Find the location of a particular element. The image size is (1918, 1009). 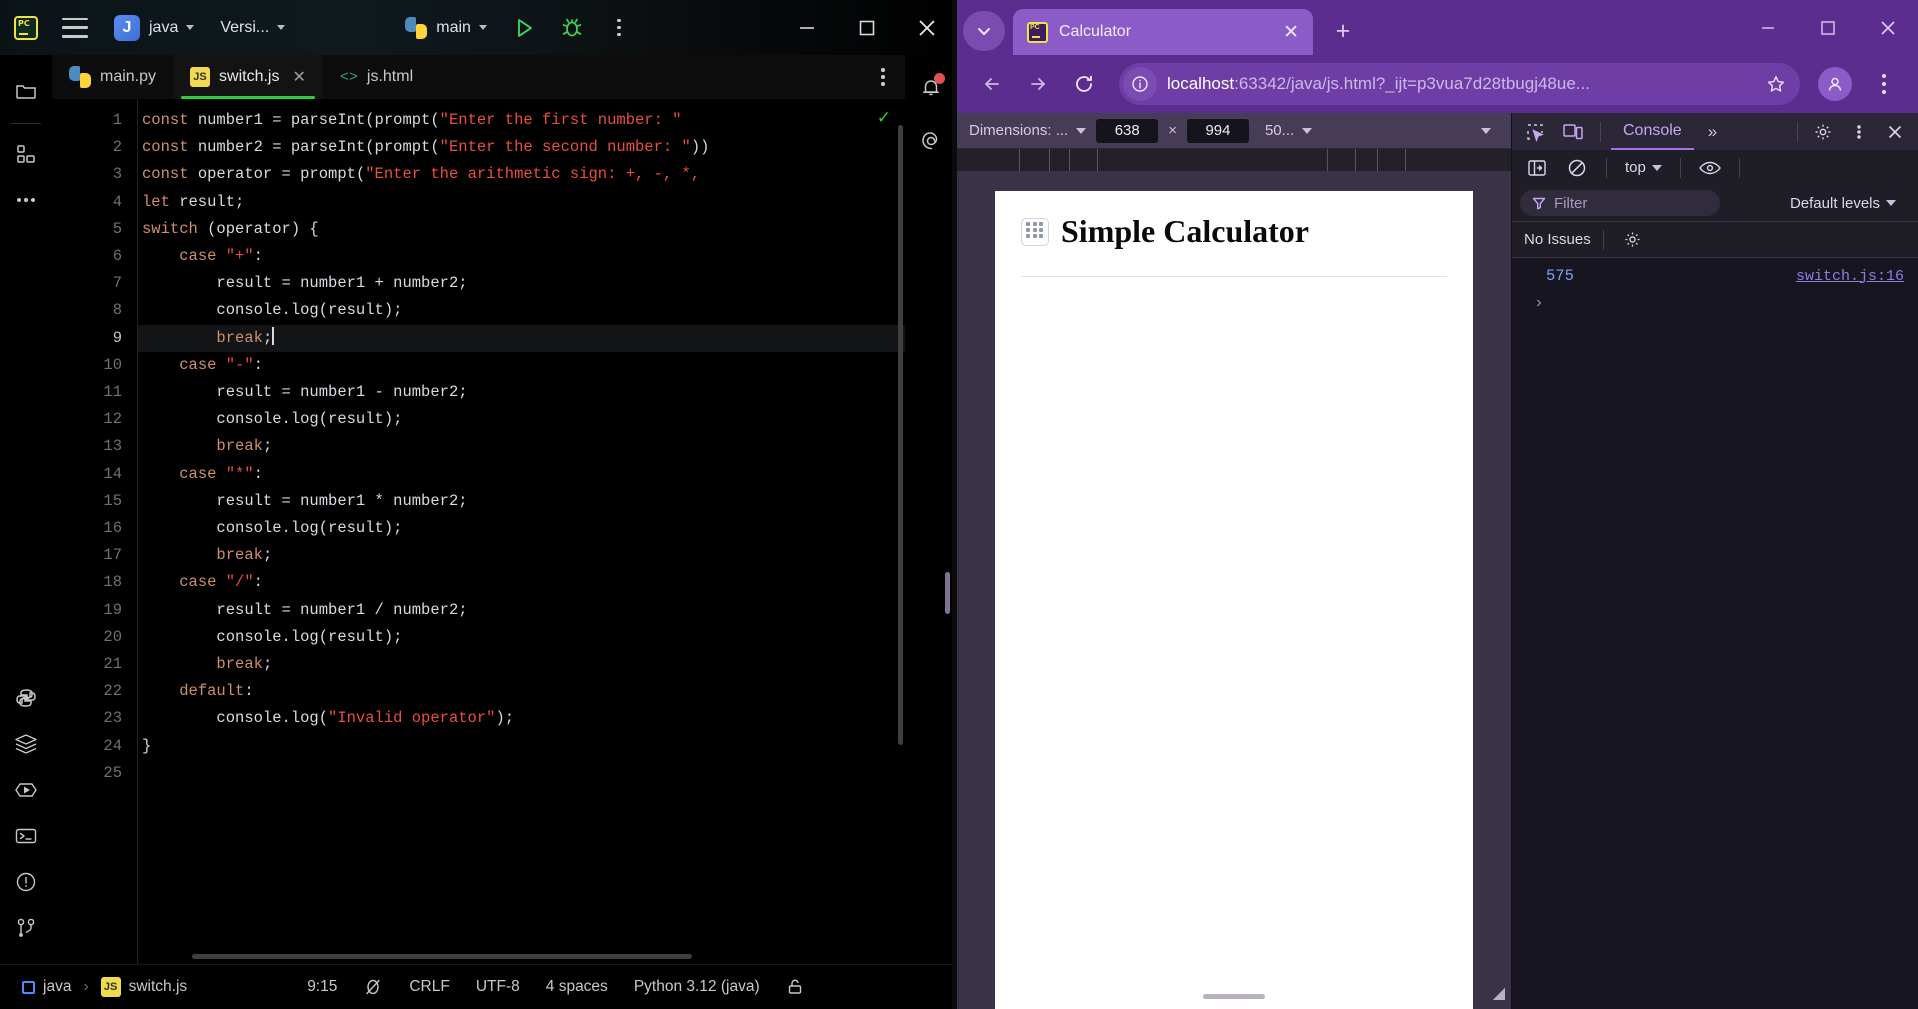

run-configuration-selector: main is located at coordinates (446, 27).